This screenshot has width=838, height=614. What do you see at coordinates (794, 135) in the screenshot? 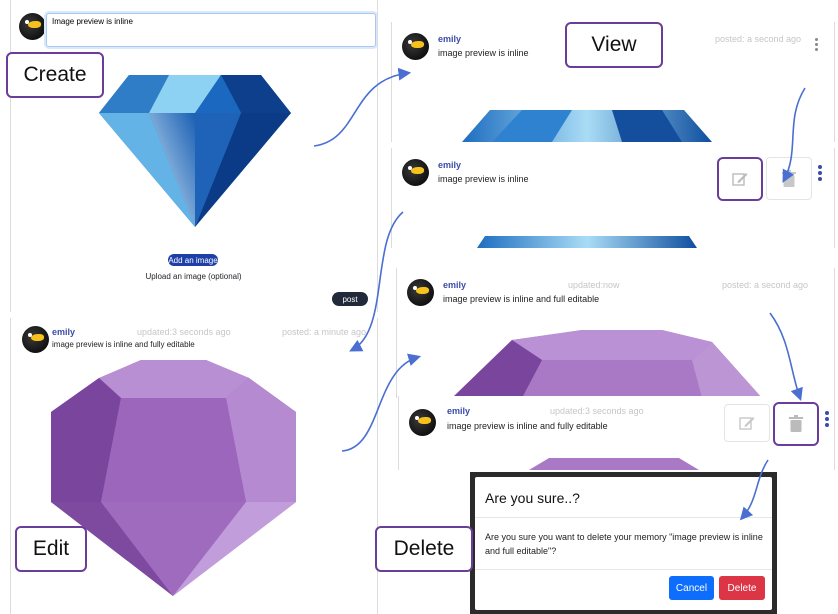
I see `arrow-view-to-edit-button` at bounding box center [794, 135].